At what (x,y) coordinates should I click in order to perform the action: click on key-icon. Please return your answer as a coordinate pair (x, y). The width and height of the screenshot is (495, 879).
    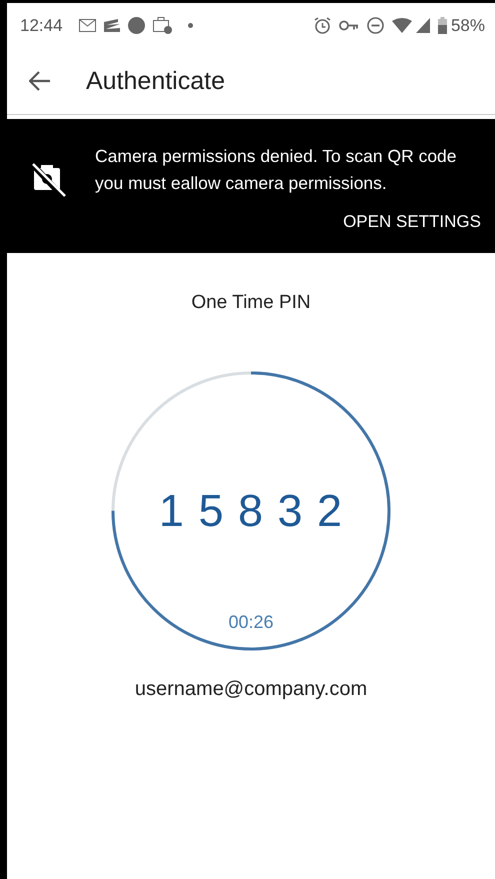
    Looking at the image, I should click on (348, 25).